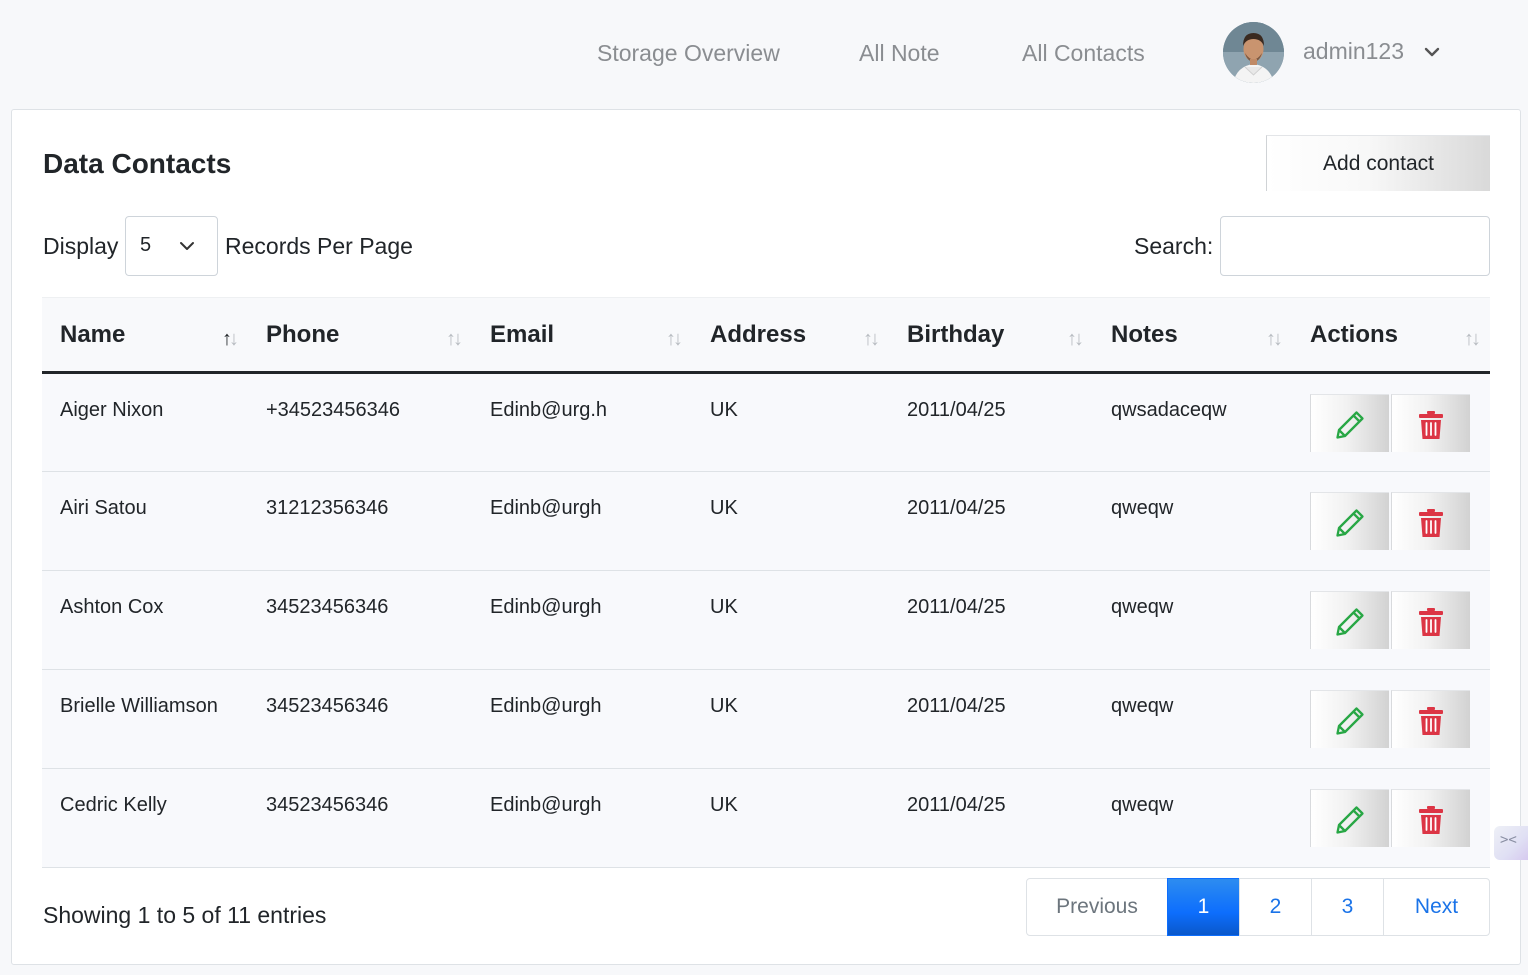 This screenshot has width=1528, height=975. I want to click on column-header-actions: Actions ↑↓, so click(1391, 335).